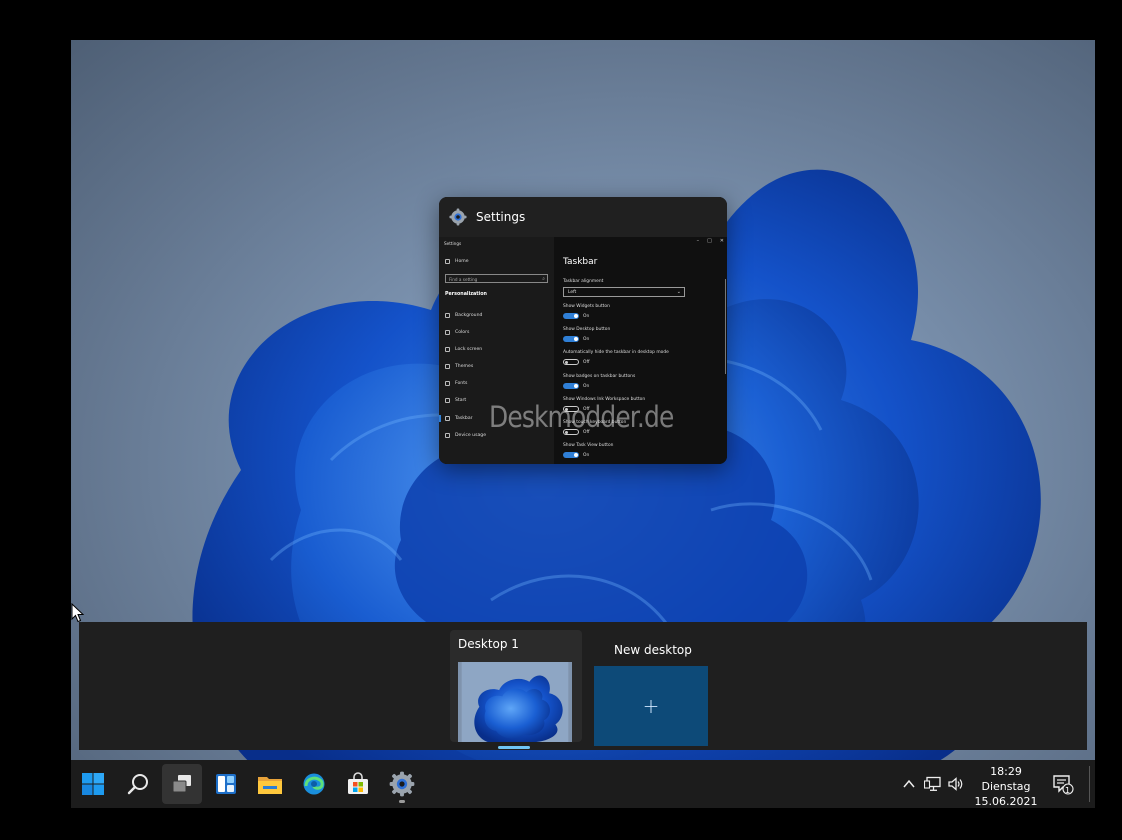 The width and height of the screenshot is (1122, 840). I want to click on thumbnail-nav-home: Home, so click(457, 261).